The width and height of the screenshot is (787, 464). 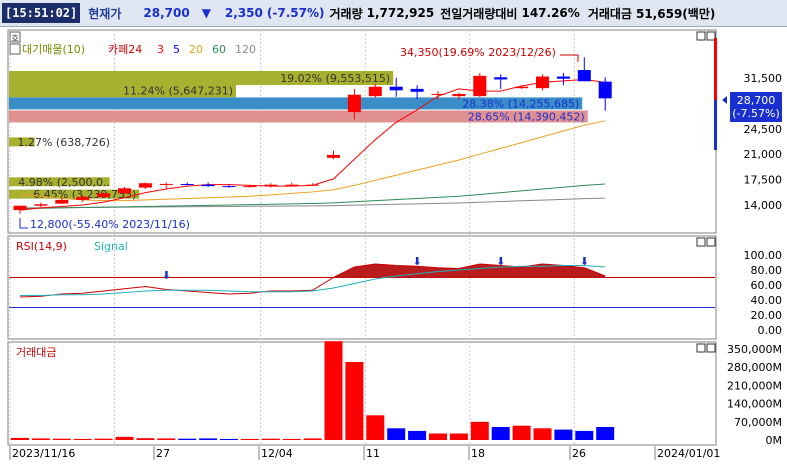 What do you see at coordinates (763, 78) in the screenshot?
I see `price-tick-label: 31,500` at bounding box center [763, 78].